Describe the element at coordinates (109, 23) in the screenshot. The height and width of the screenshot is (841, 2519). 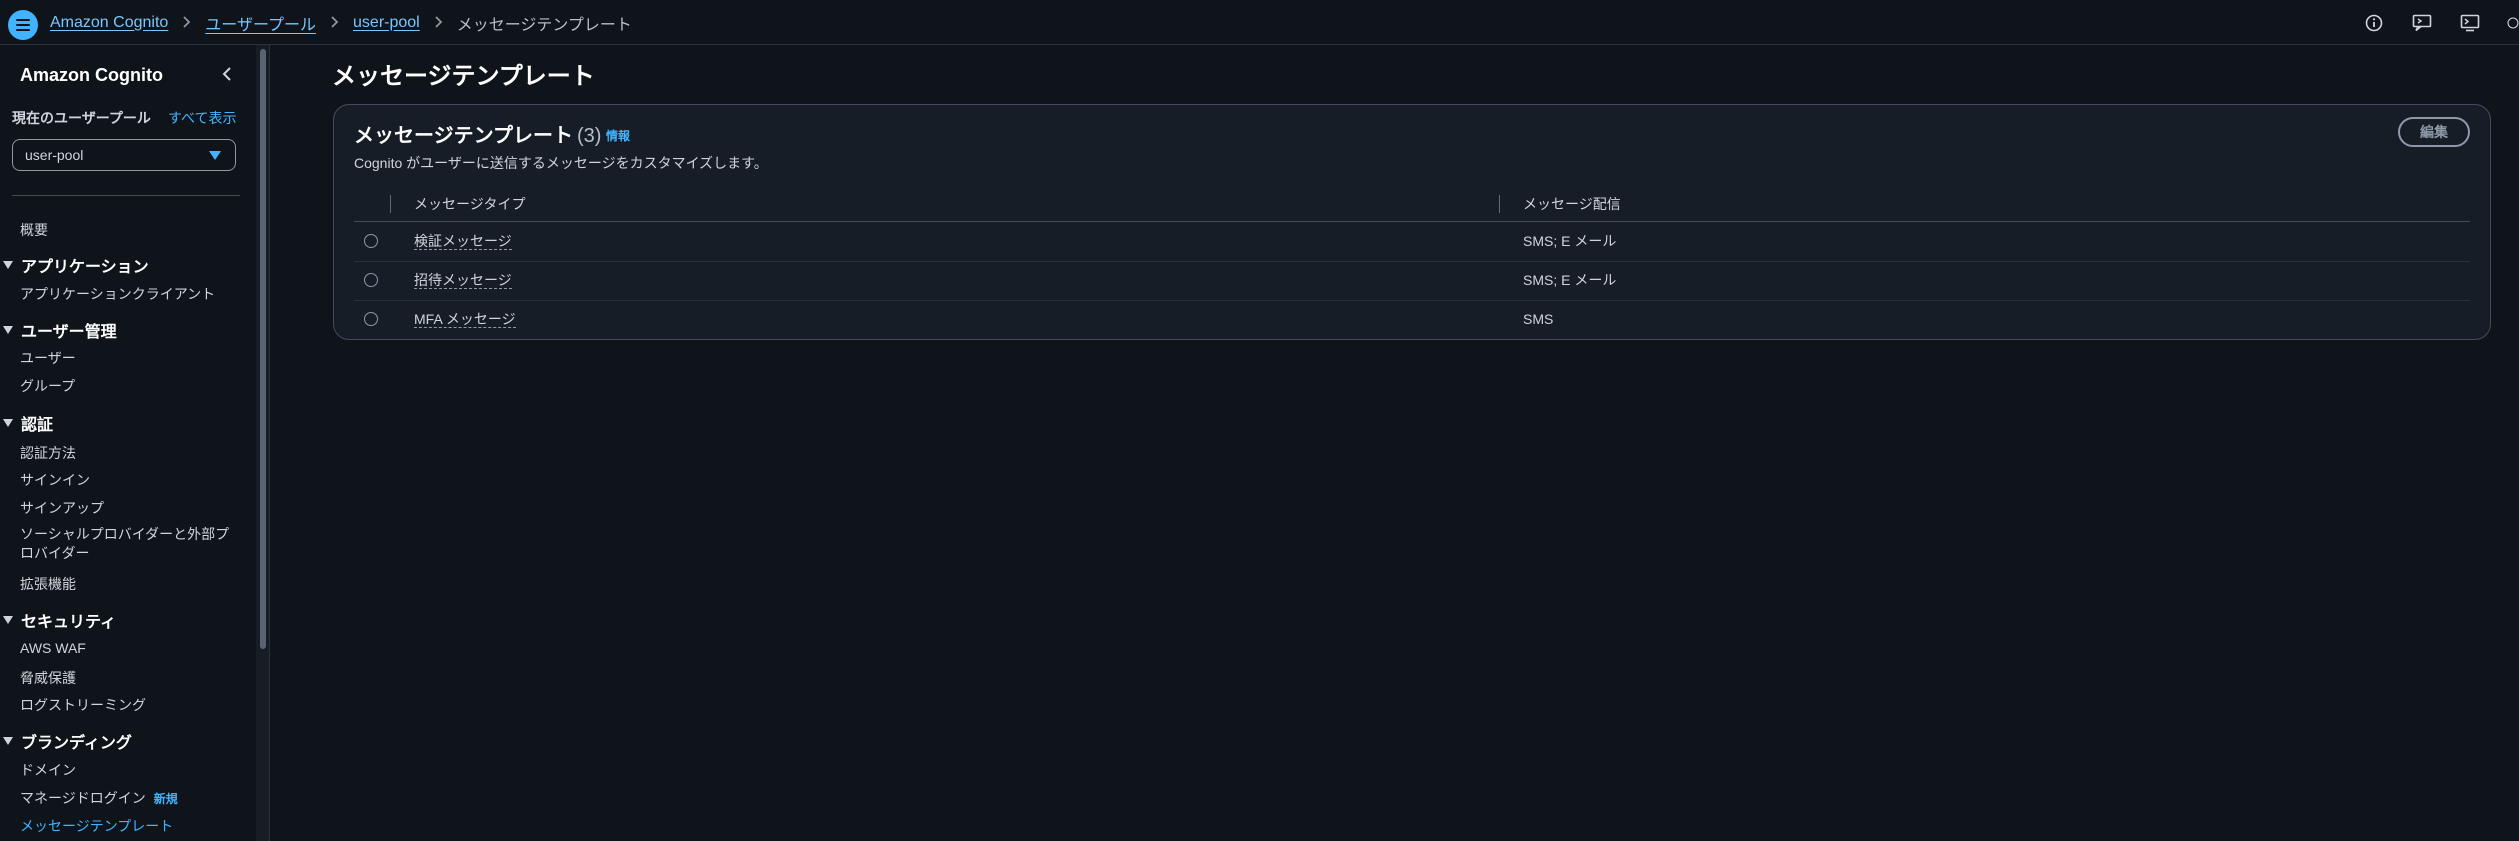
I see `breadcrumb-link-cognito: Amazon Cognito` at that location.